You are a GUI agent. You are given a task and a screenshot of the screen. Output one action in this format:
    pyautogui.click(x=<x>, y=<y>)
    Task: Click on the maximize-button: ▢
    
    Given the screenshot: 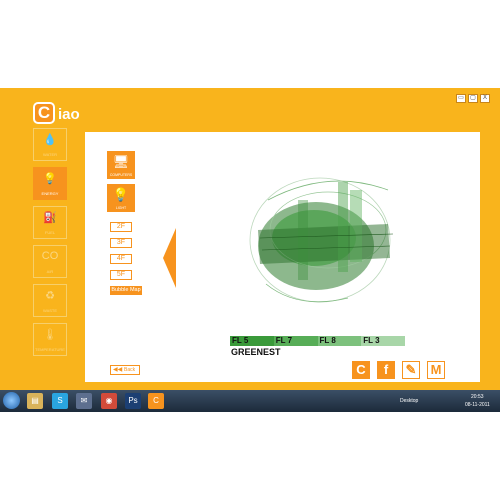 What is the action you would take?
    pyautogui.click(x=473, y=98)
    